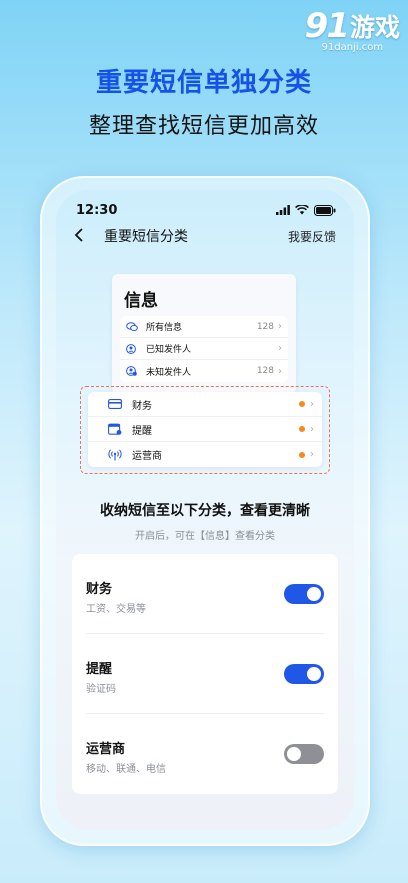 The height and width of the screenshot is (883, 408). What do you see at coordinates (99, 589) in the screenshot?
I see `setting-name: 财务` at bounding box center [99, 589].